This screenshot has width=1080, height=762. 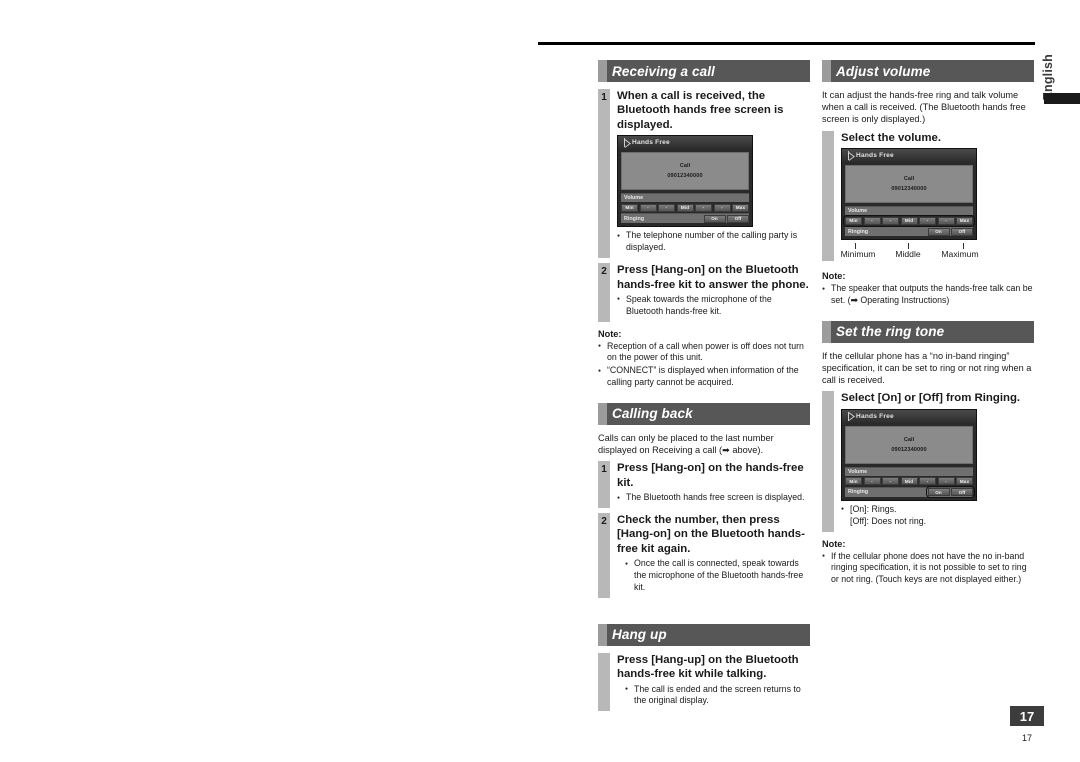 I want to click on top-rule, so click(x=786, y=43).